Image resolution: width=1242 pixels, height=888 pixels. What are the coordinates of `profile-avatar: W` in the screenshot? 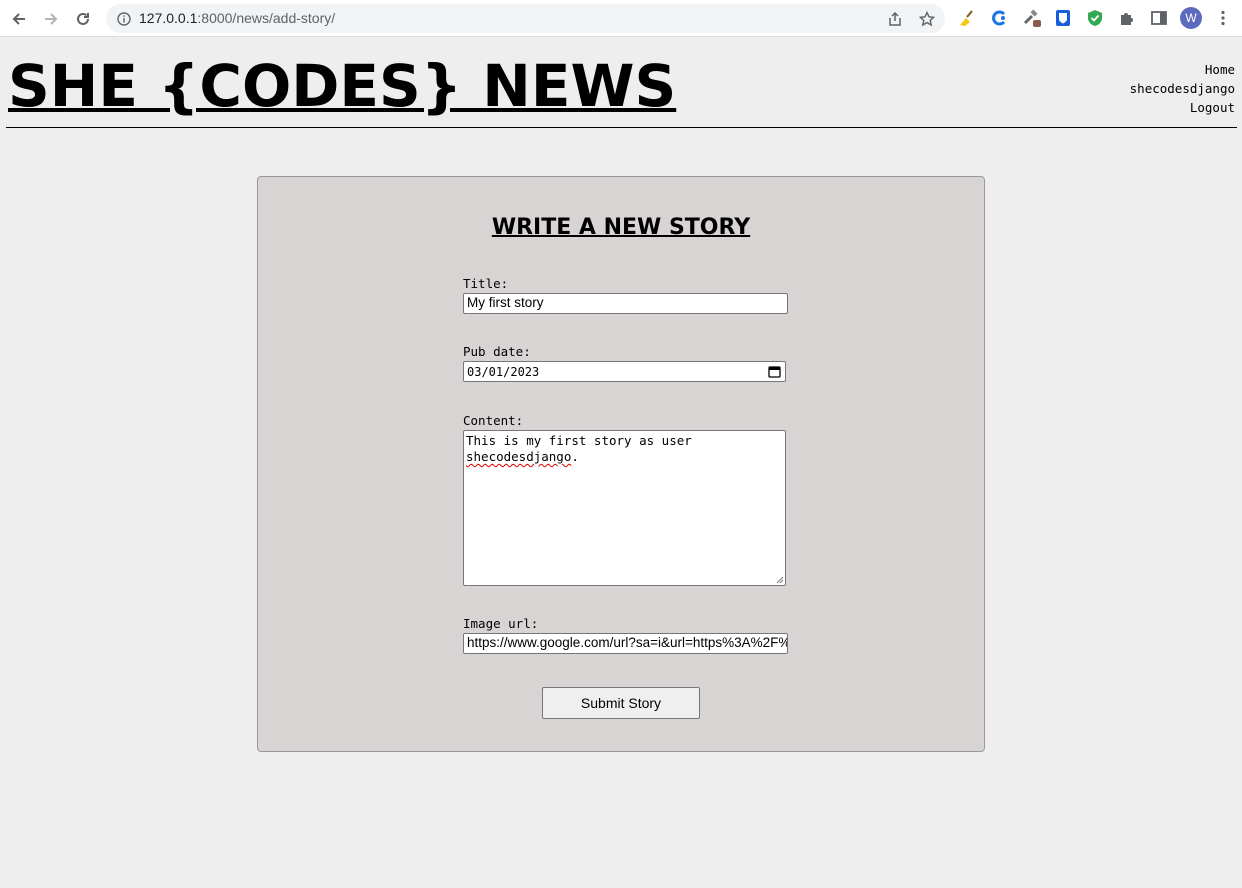 It's located at (1191, 18).